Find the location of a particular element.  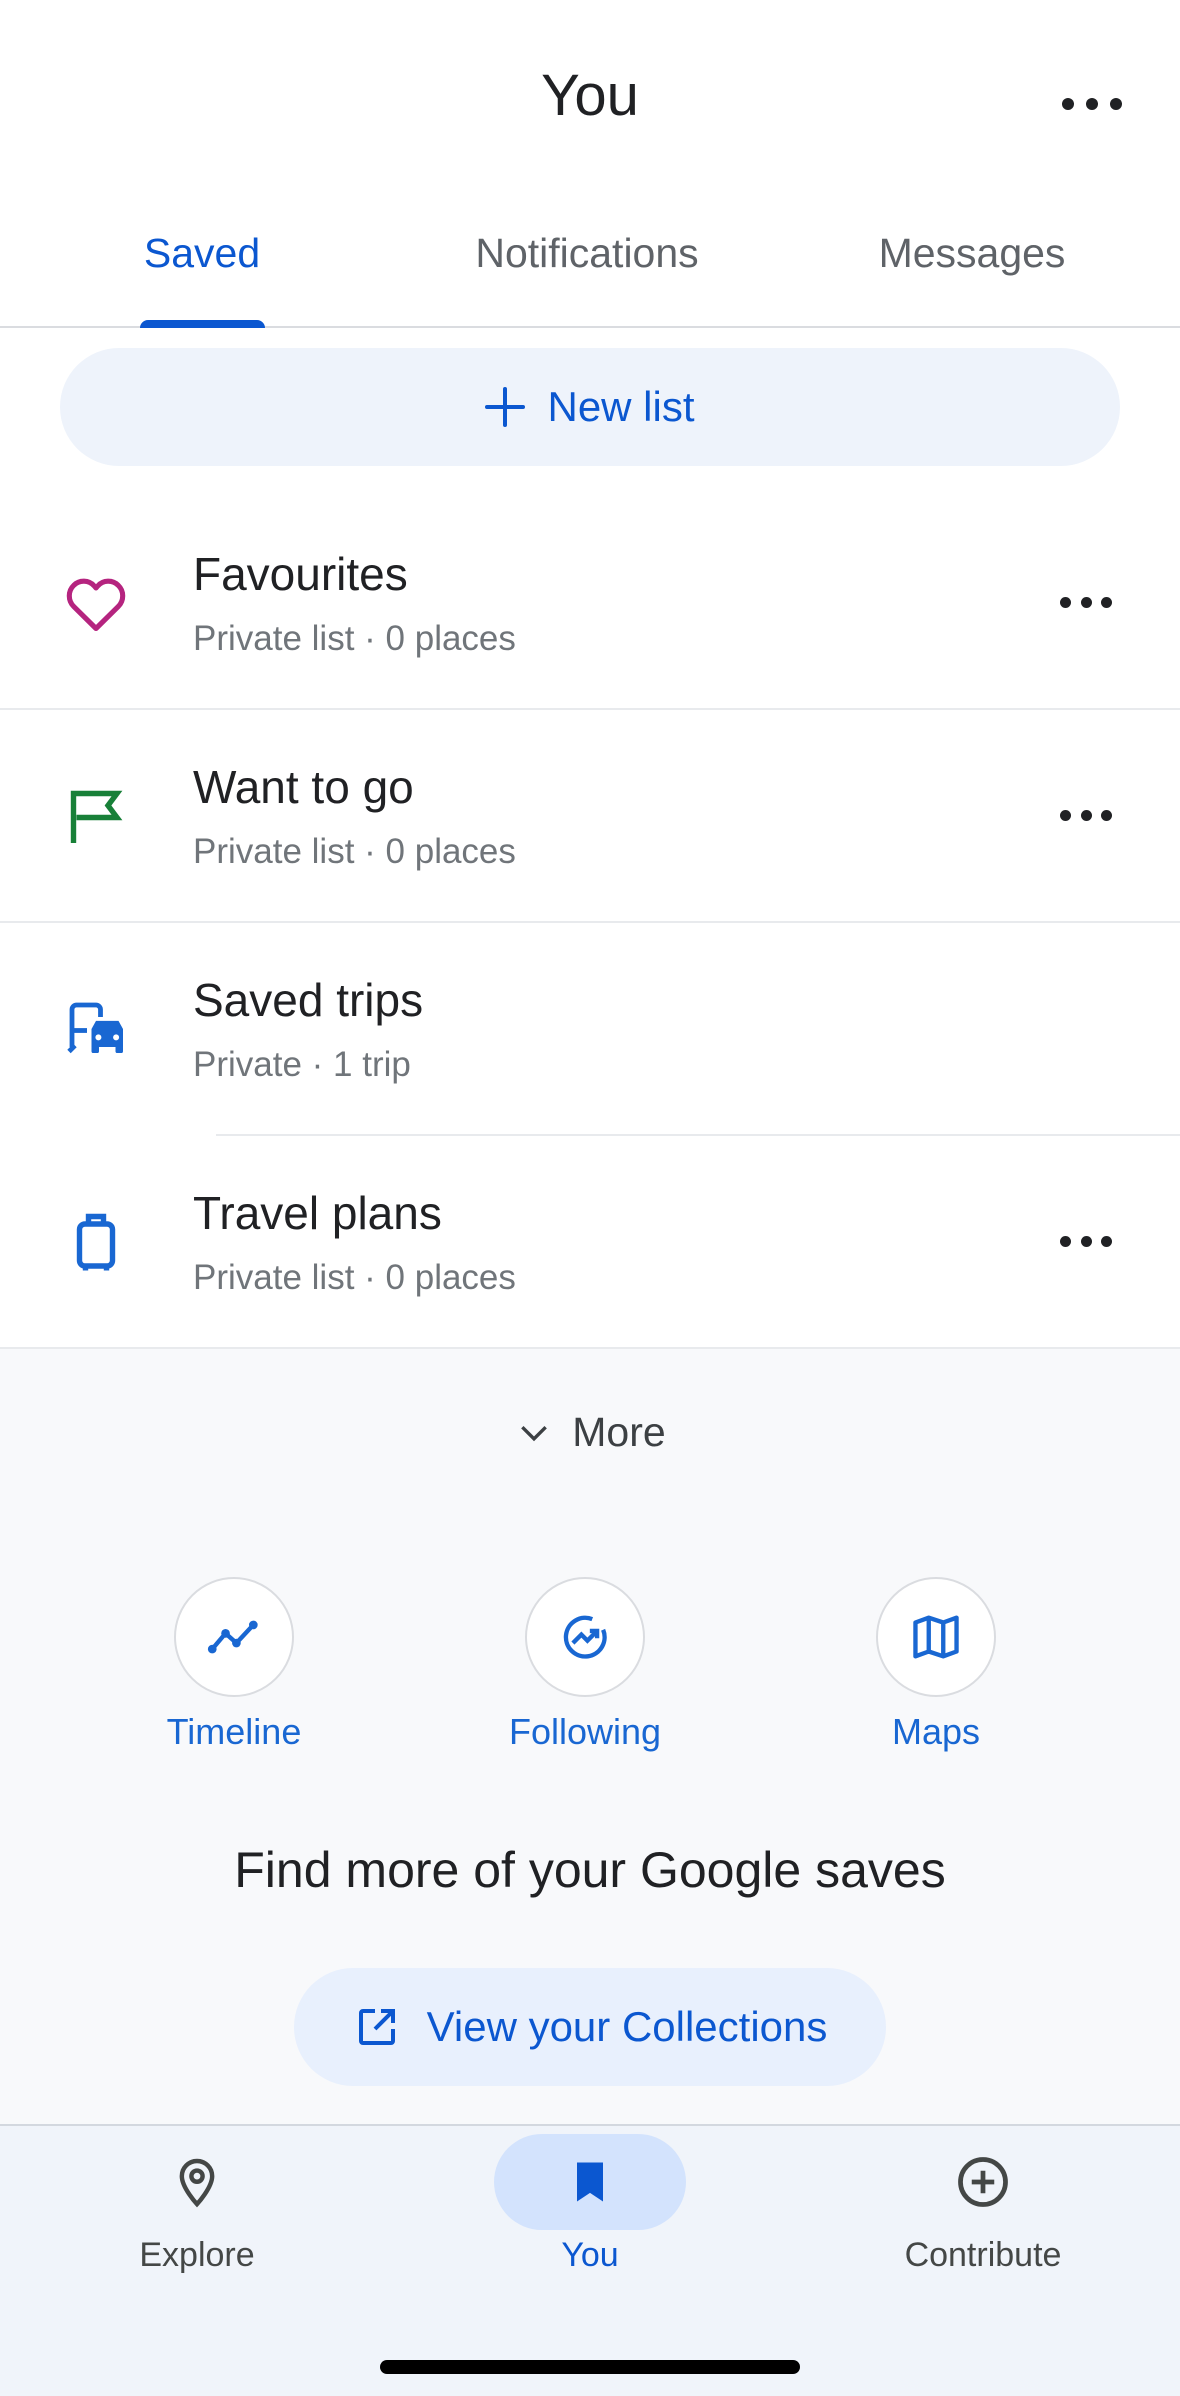

list-item-favourites: Favourites Private list · 0 places is located at coordinates (590, 603).